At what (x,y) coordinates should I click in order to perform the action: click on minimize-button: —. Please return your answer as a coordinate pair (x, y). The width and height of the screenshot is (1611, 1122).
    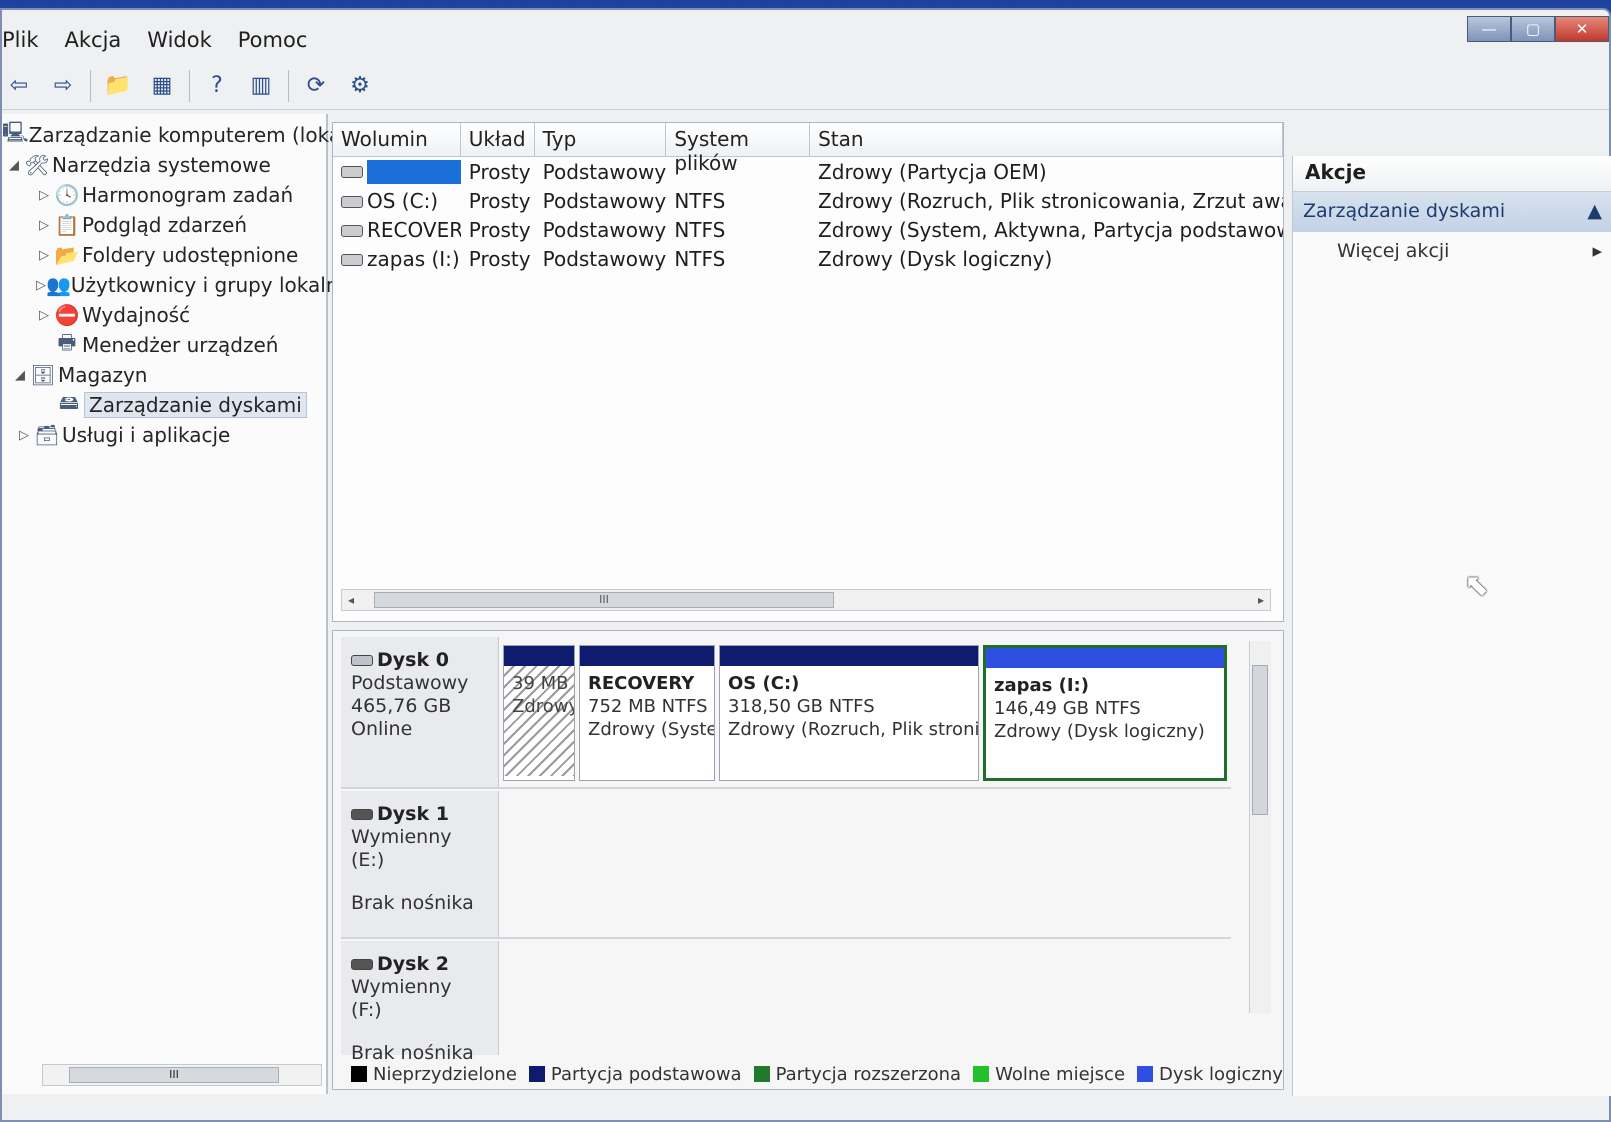
    Looking at the image, I should click on (1489, 29).